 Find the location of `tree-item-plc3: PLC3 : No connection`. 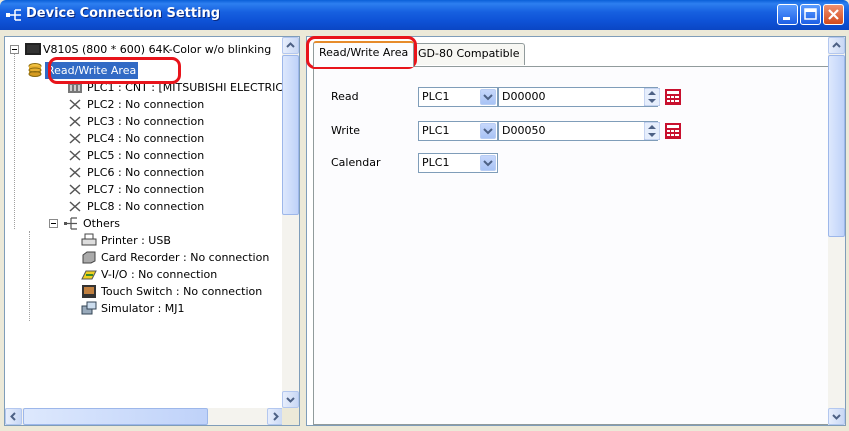

tree-item-plc3: PLC3 : No connection is located at coordinates (167, 121).